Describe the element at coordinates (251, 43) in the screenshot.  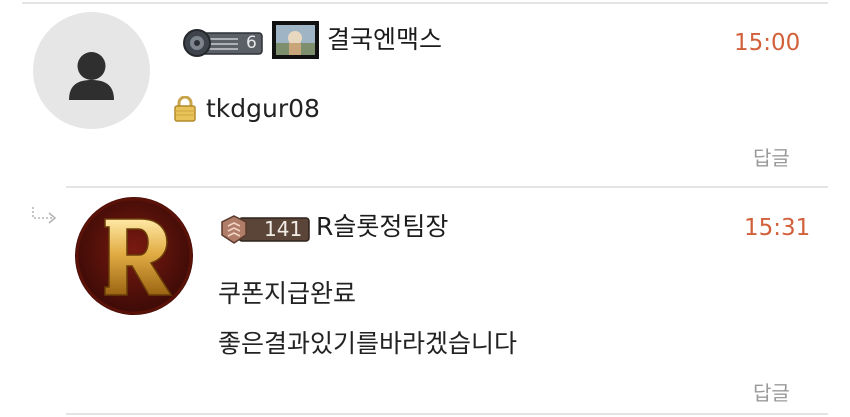
I see `level-number: 6` at that location.